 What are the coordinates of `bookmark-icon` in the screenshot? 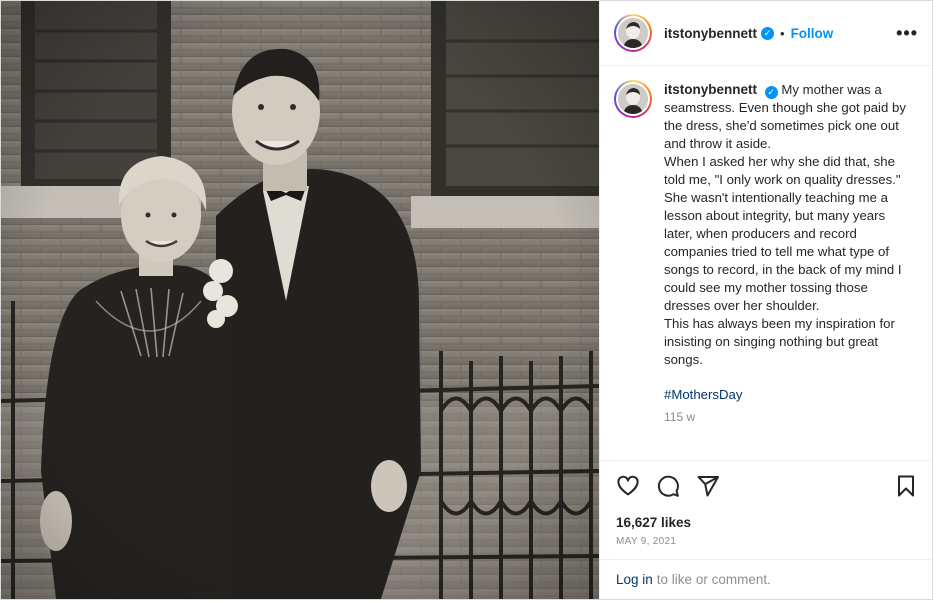 It's located at (906, 486).